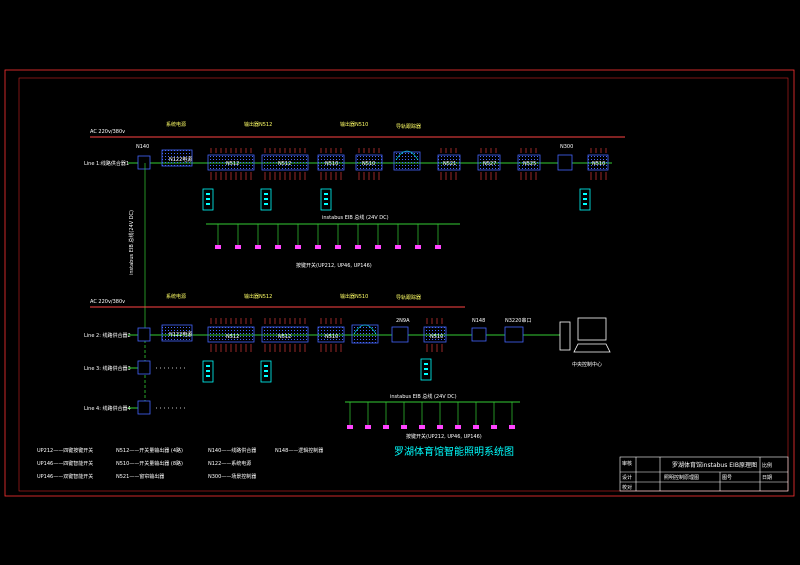 Image resolution: width=800 pixels, height=565 pixels. Describe the element at coordinates (444, 436) in the screenshot. I see `button-label-2: 按键开关(UP212, UP46, UP146)` at that location.